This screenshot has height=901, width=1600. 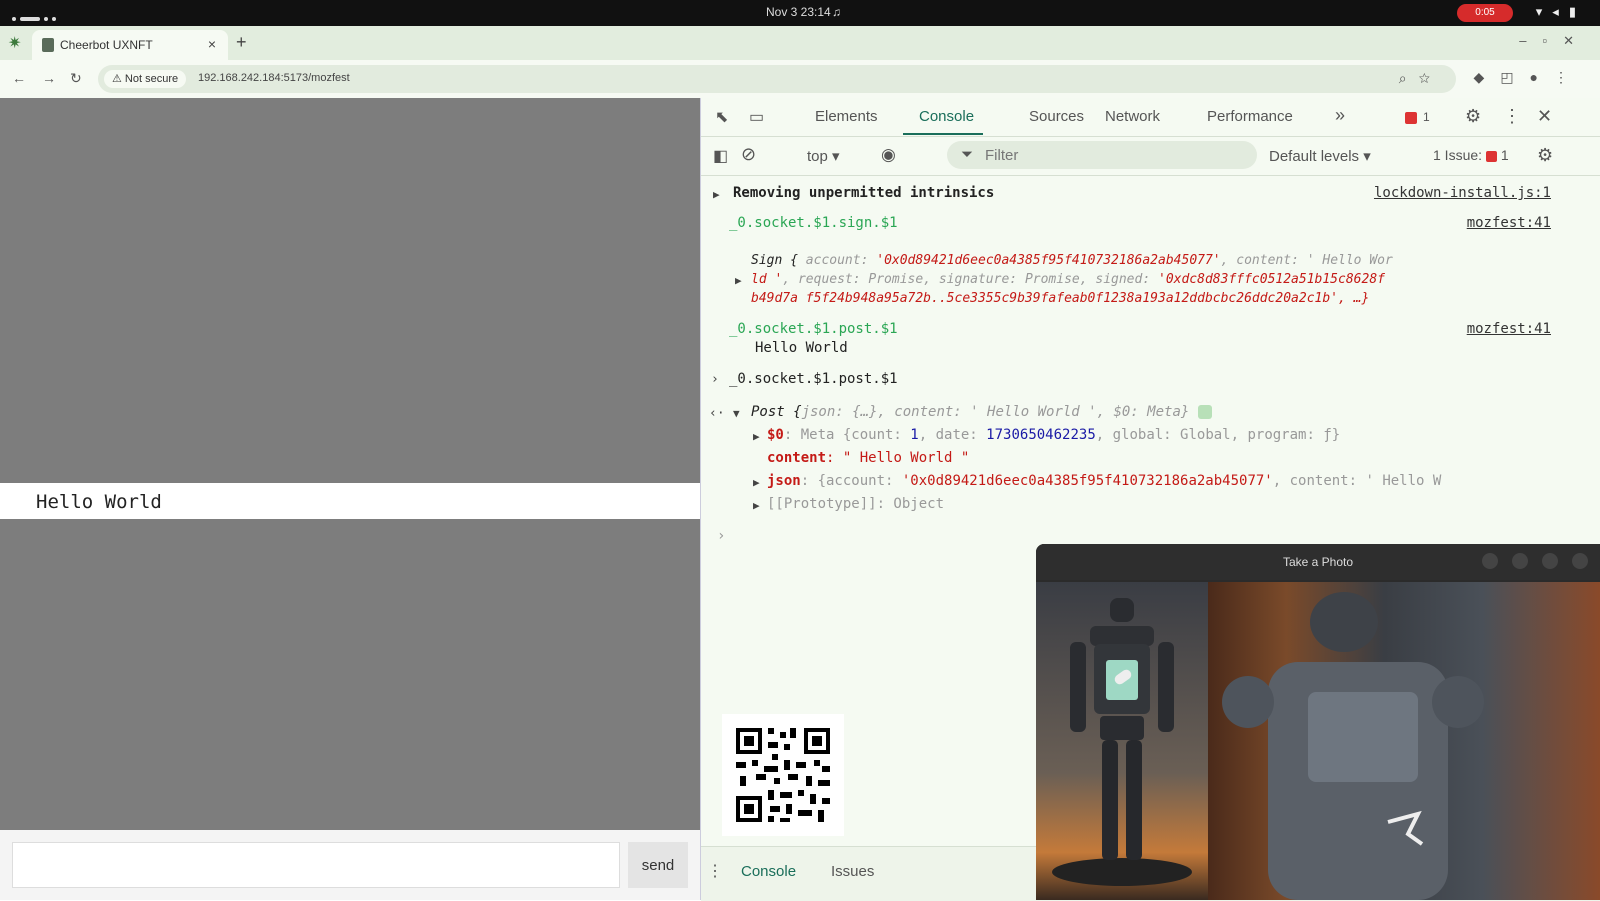 I want to click on menu-icon, so click(x=1490, y=561).